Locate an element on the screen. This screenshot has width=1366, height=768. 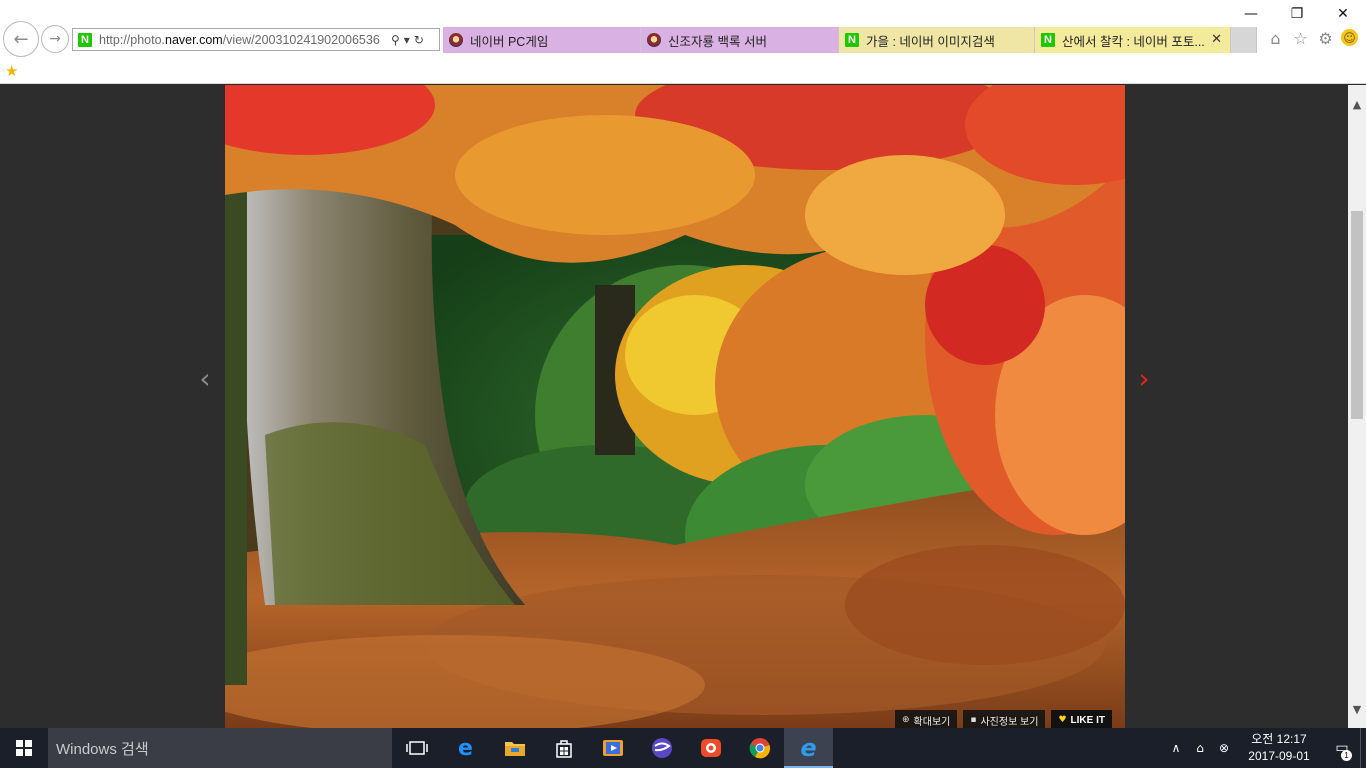
taskbar-clock: 오전 12:17 2017-09-01 is located at coordinates (1279, 748).